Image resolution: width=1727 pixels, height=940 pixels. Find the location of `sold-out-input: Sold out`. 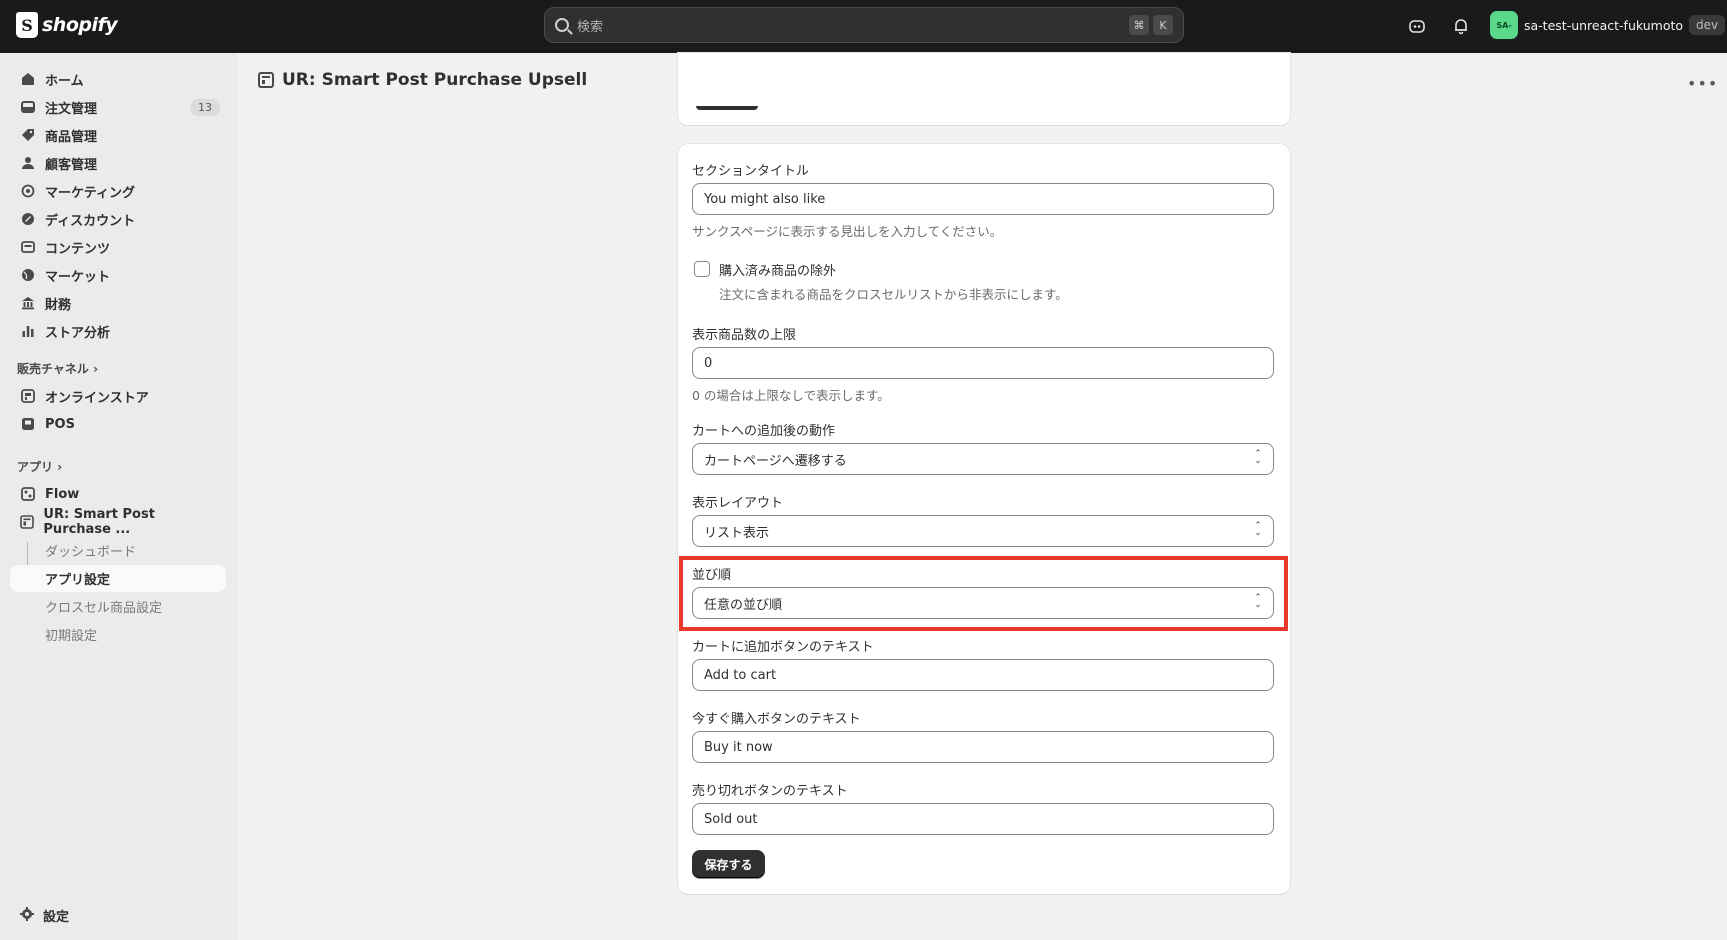

sold-out-input: Sold out is located at coordinates (983, 819).